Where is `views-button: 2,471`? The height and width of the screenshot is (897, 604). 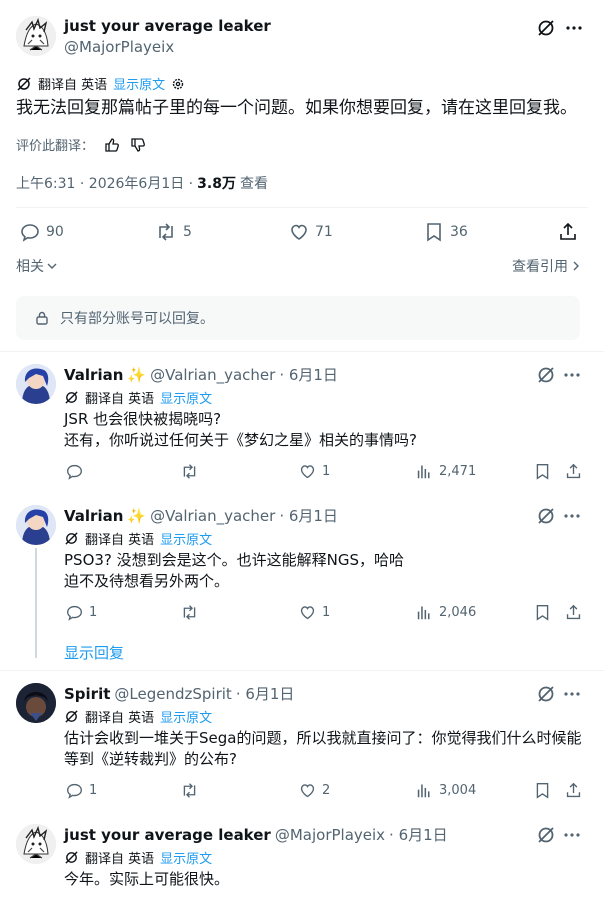 views-button: 2,471 is located at coordinates (446, 471).